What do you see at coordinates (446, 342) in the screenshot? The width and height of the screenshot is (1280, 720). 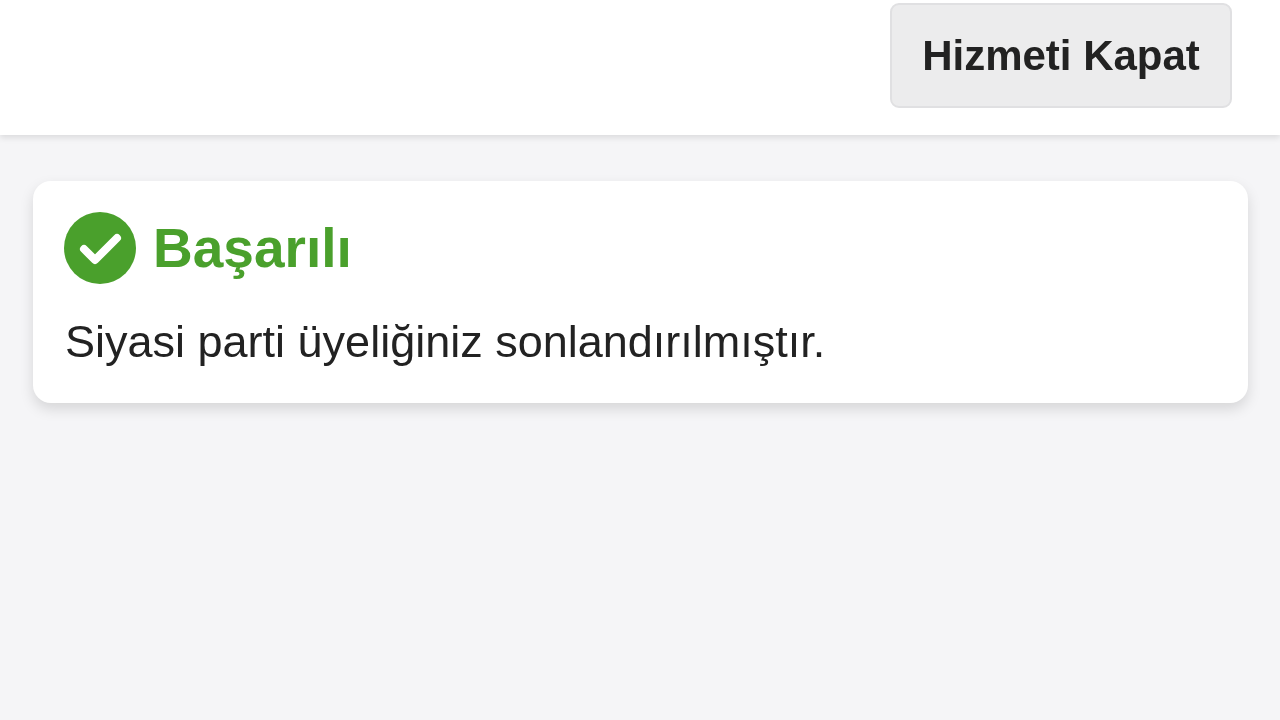 I see `alert-message: Siyasi parti üyeliğiniz sonlandırılmıştır.` at bounding box center [446, 342].